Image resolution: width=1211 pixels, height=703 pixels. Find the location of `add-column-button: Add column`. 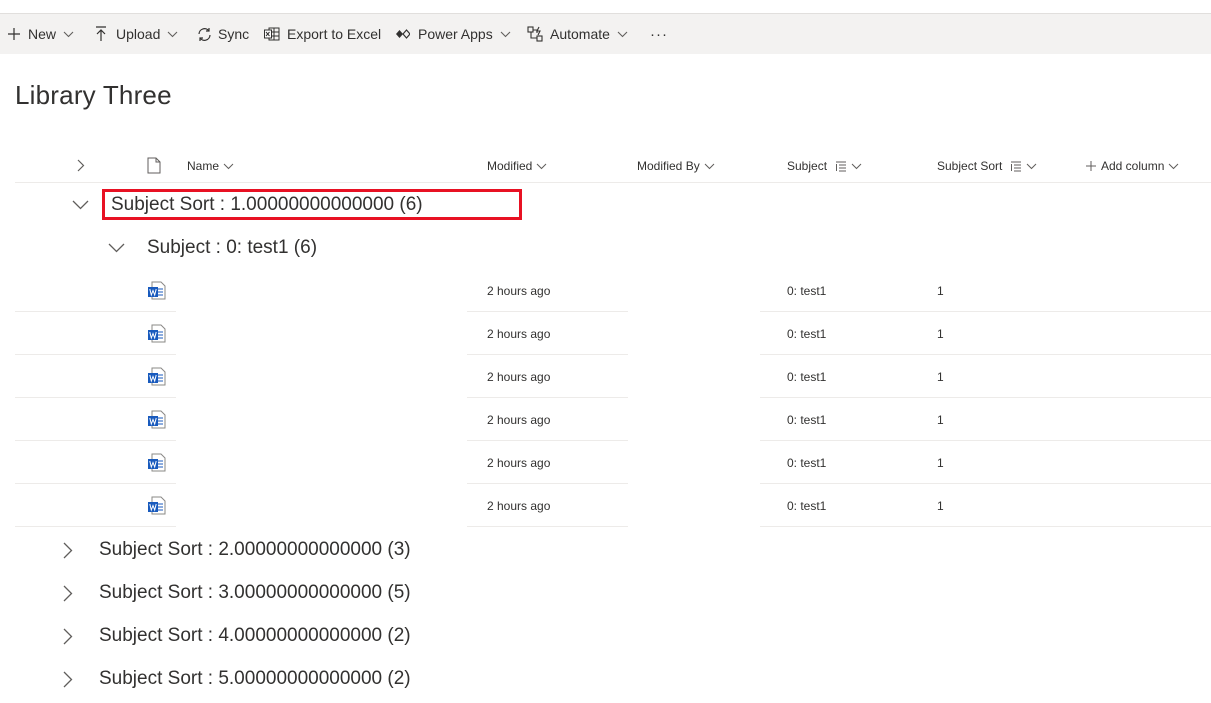

add-column-button: Add column is located at coordinates (1132, 166).